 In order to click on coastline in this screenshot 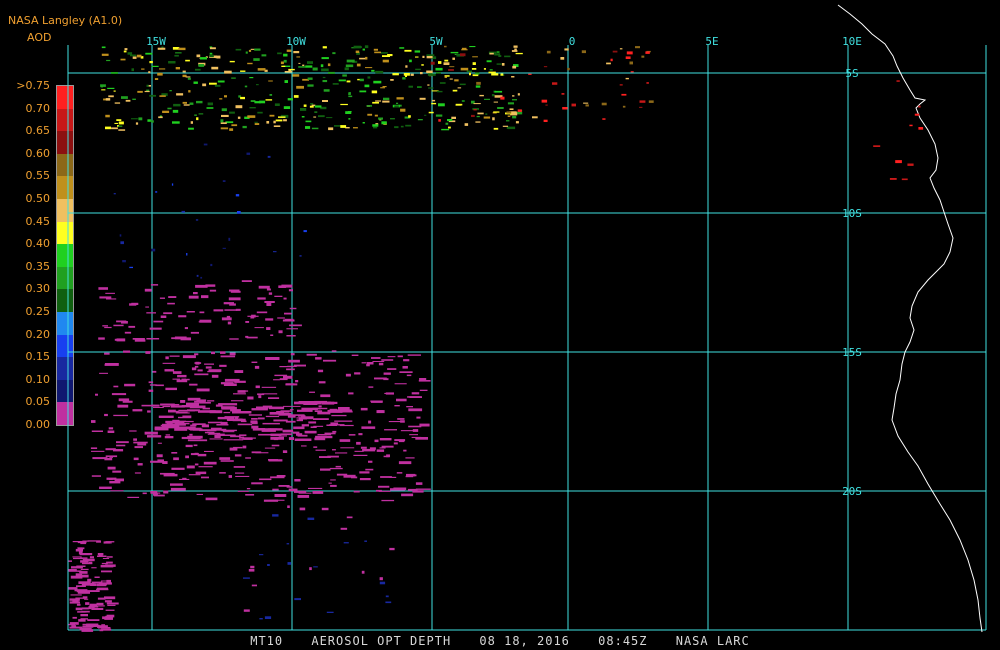, I will do `click(910, 318)`.